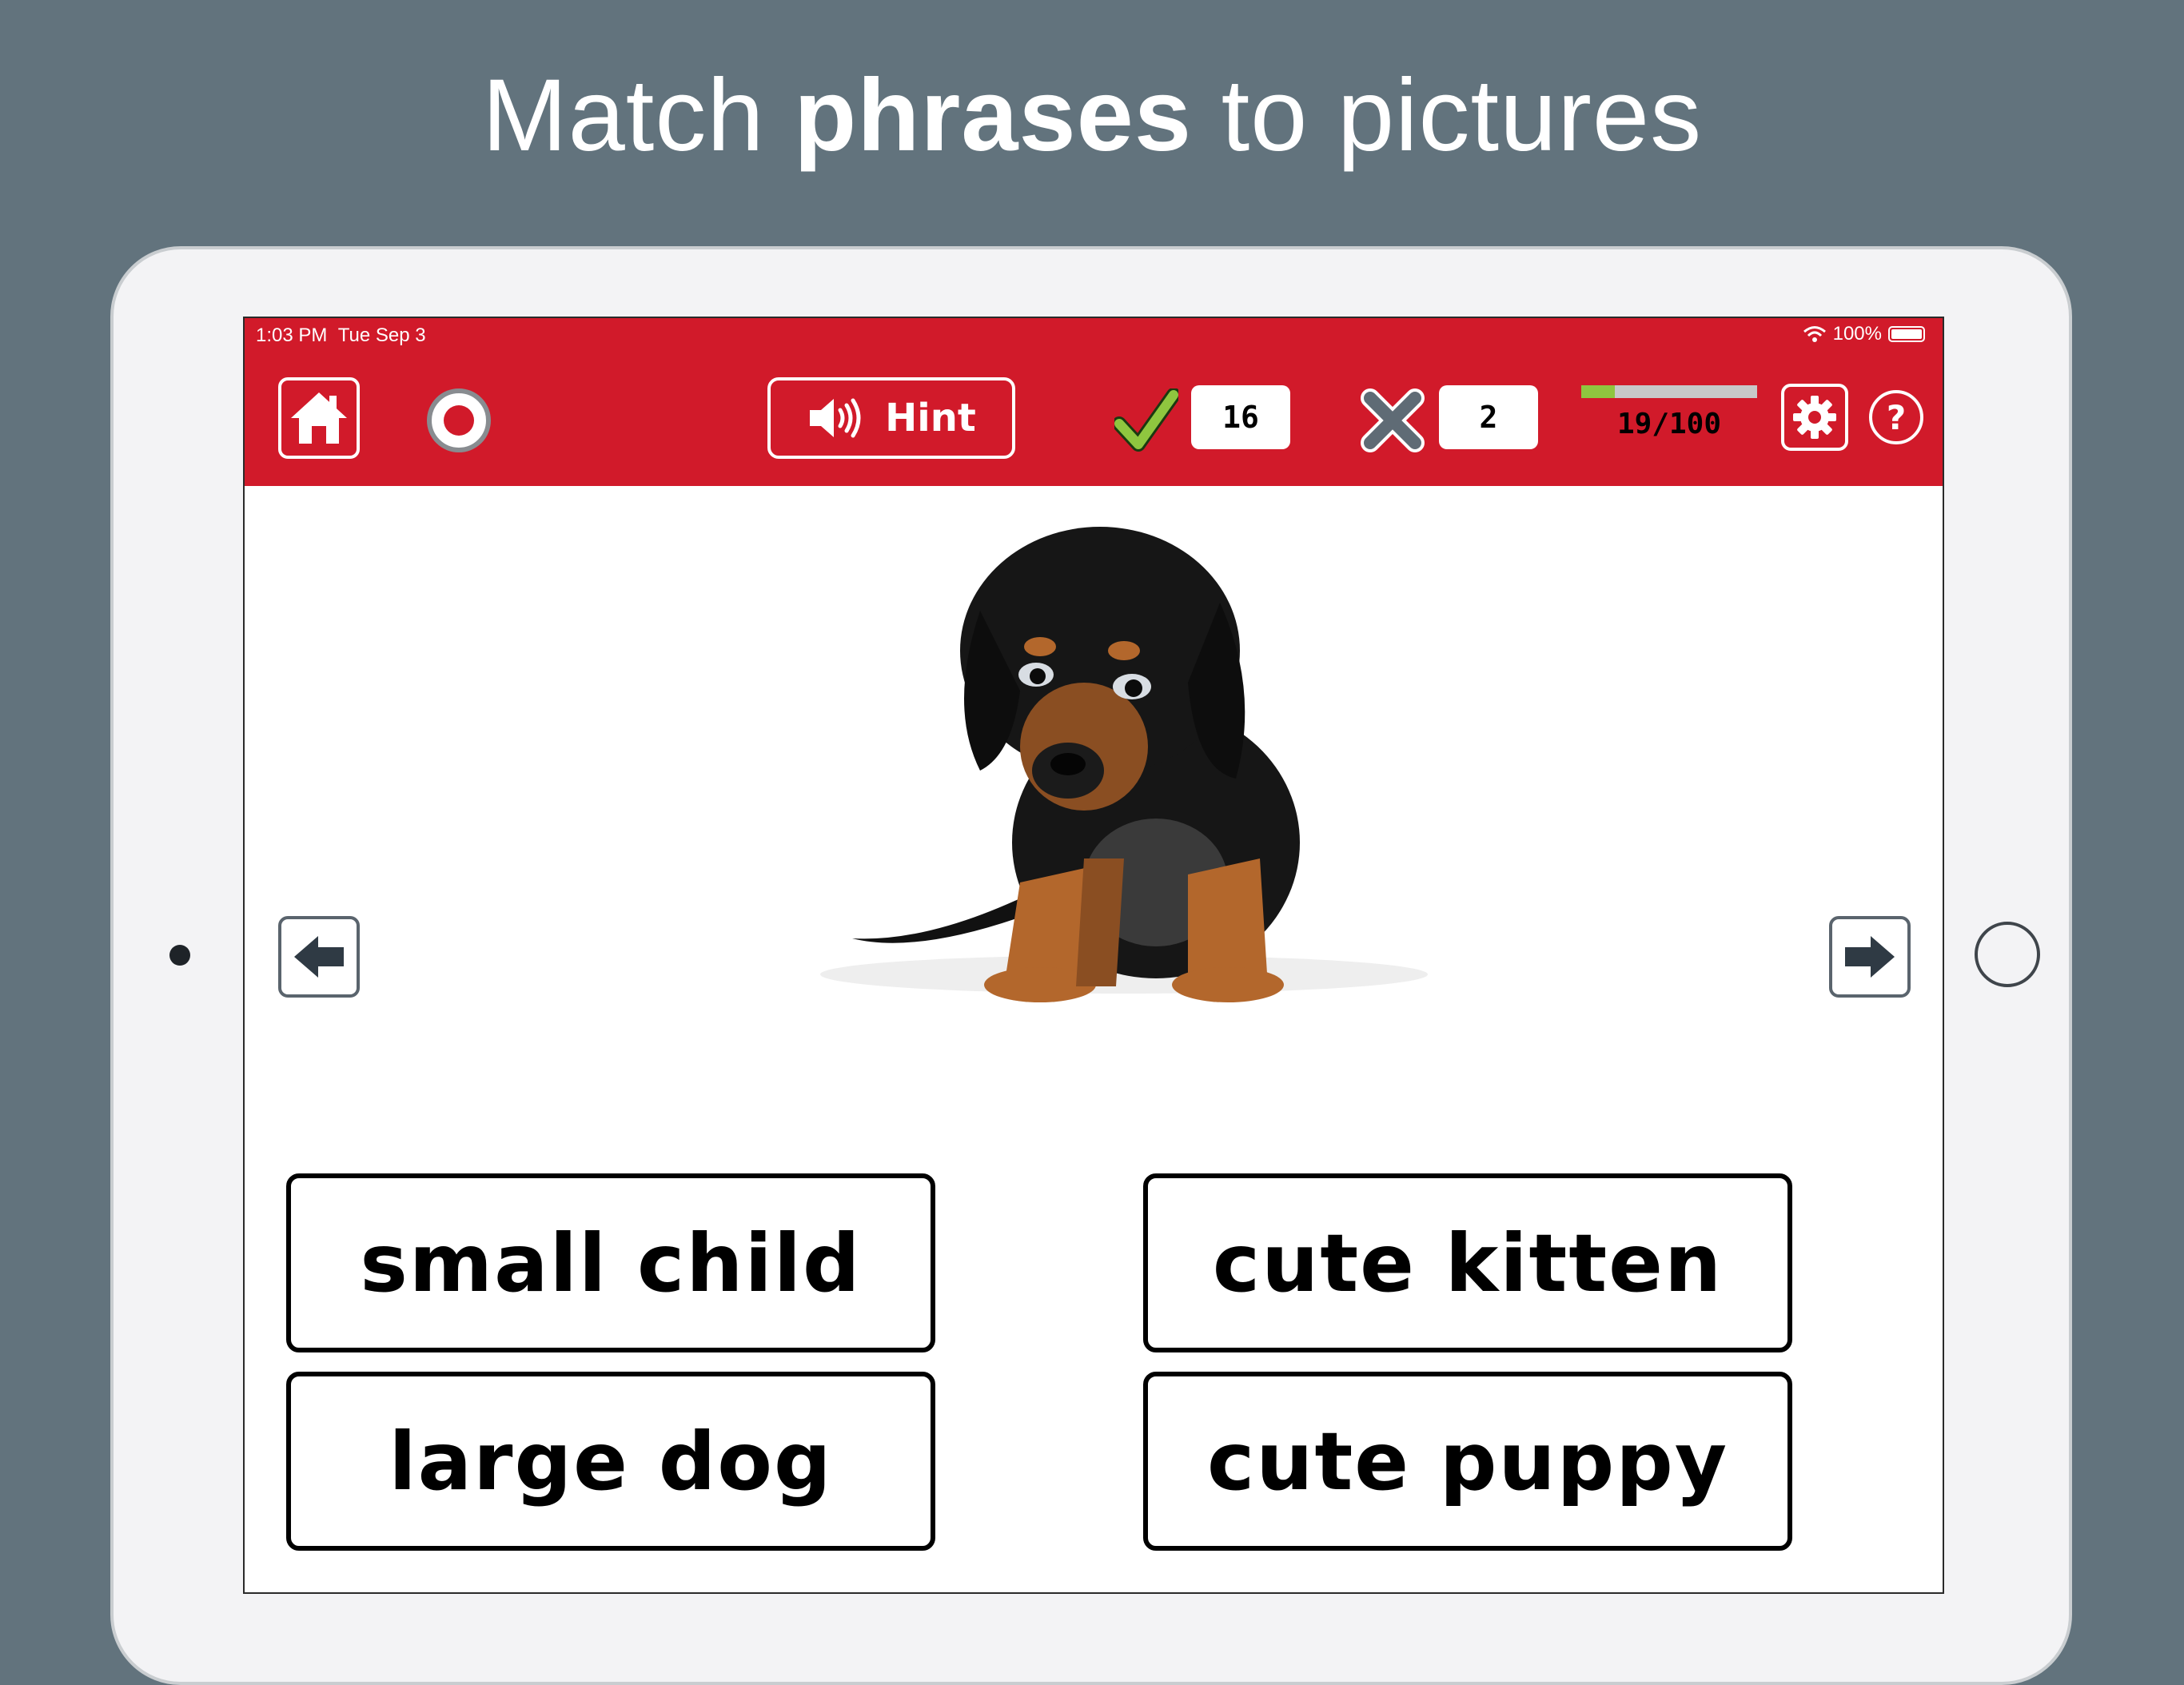  I want to click on status-right: 100%, so click(1864, 334).